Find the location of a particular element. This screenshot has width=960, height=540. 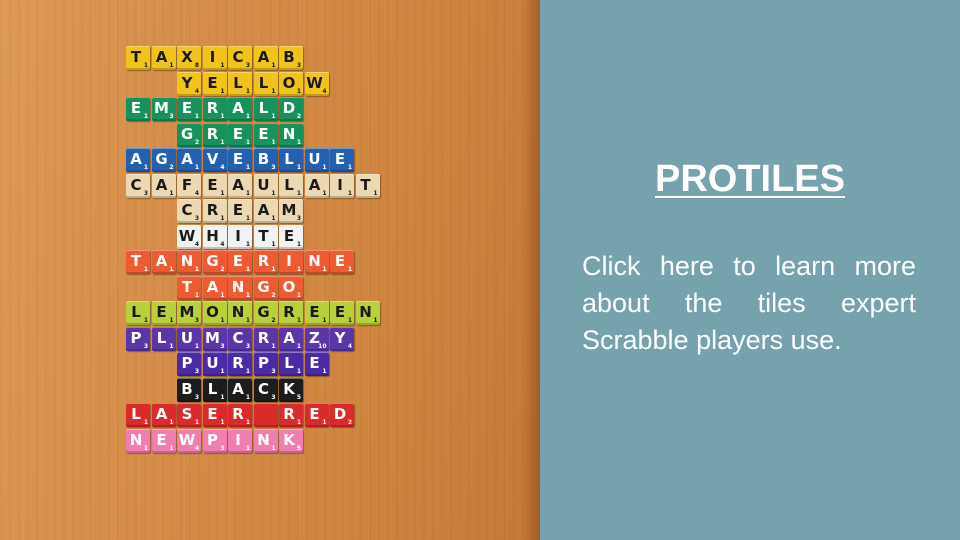

tile-blank is located at coordinates (265, 415).